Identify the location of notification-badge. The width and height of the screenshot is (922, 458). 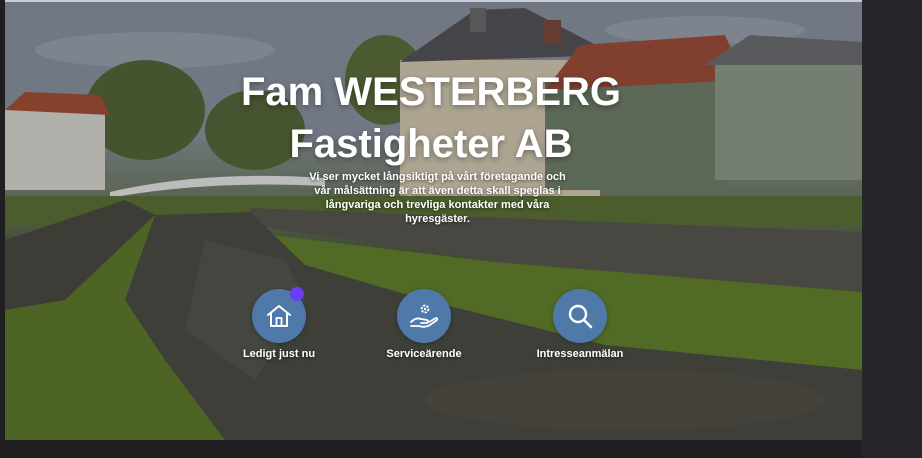
(297, 294).